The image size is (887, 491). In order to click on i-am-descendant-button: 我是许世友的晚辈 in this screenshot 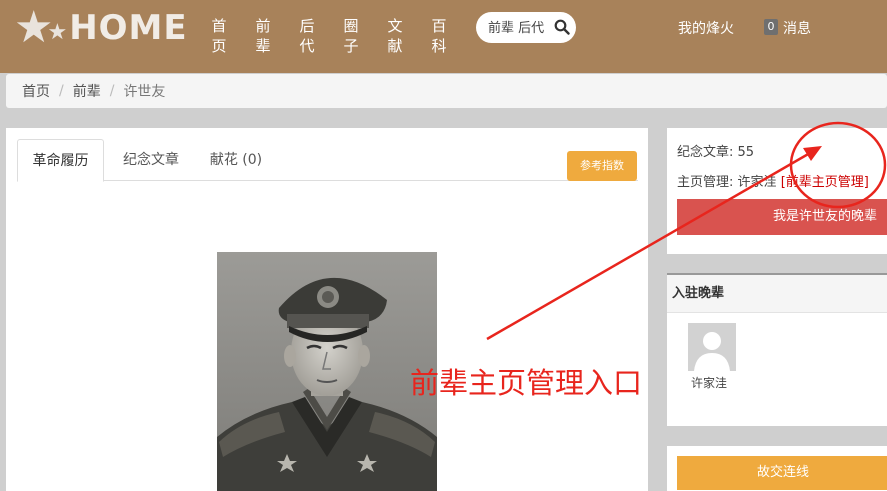, I will do `click(782, 217)`.